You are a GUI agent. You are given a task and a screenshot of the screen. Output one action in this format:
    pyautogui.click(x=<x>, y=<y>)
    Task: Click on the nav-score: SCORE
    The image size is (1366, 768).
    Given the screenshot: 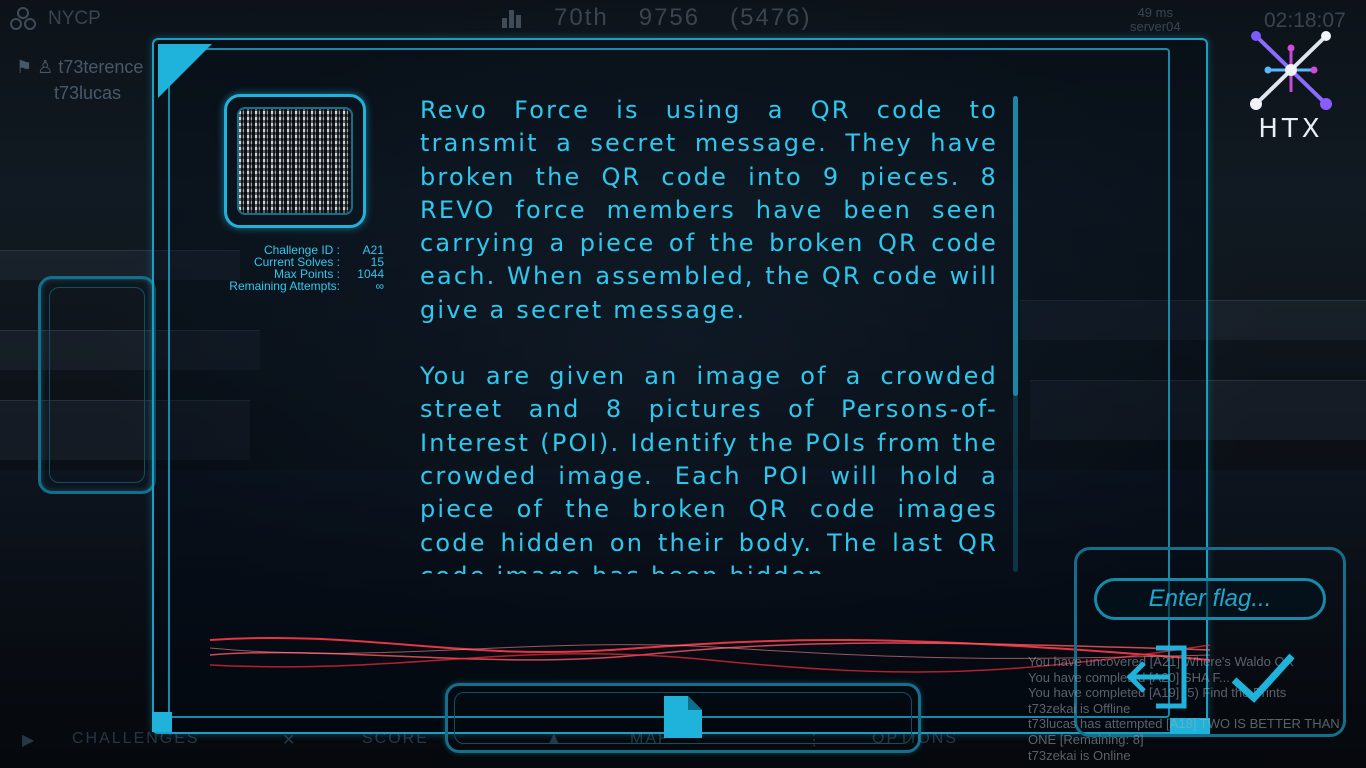 What is the action you would take?
    pyautogui.click(x=395, y=739)
    